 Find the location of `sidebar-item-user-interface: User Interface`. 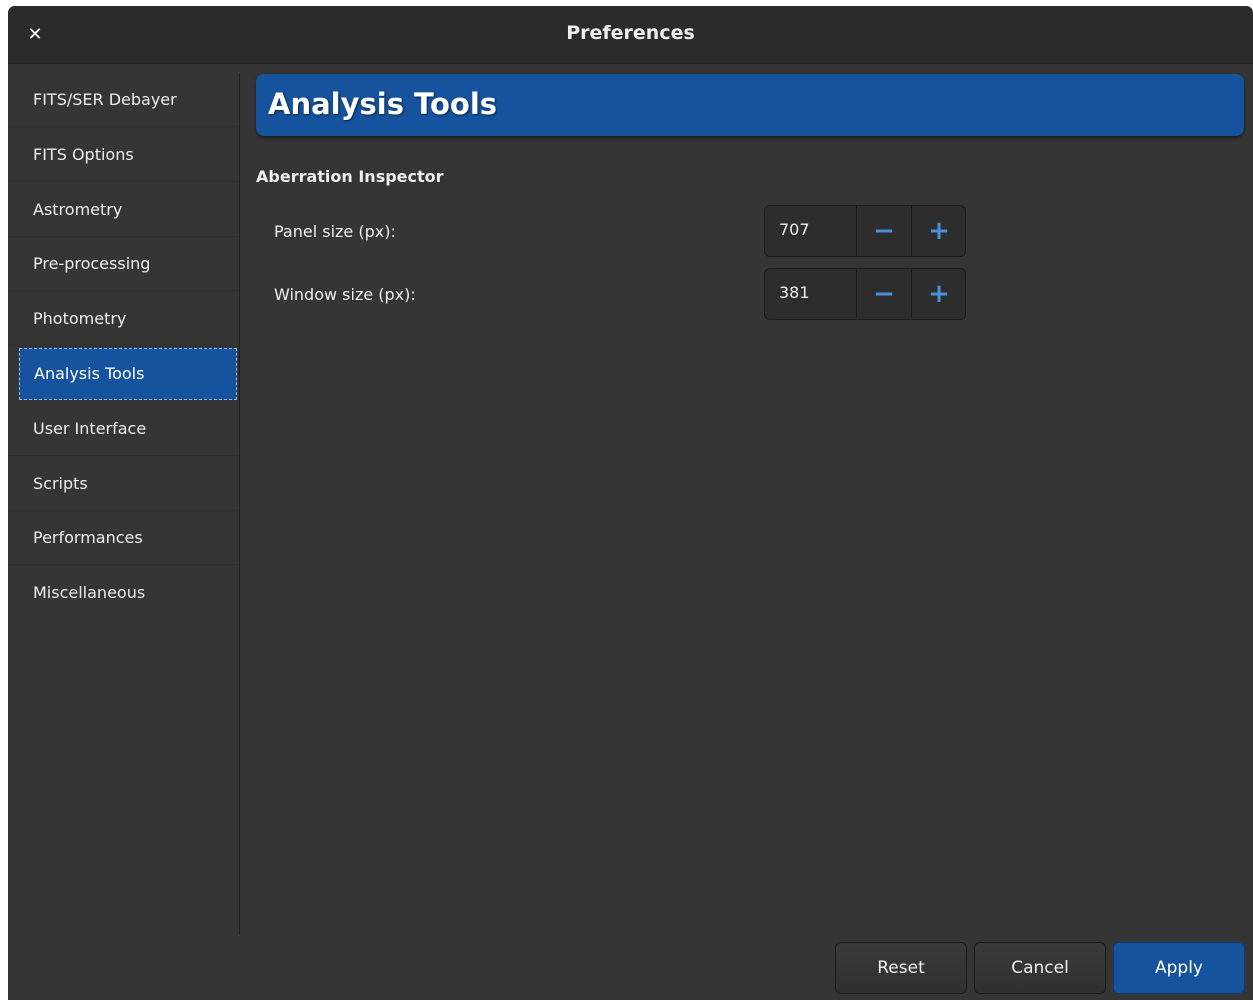

sidebar-item-user-interface: User Interface is located at coordinates (123, 429).